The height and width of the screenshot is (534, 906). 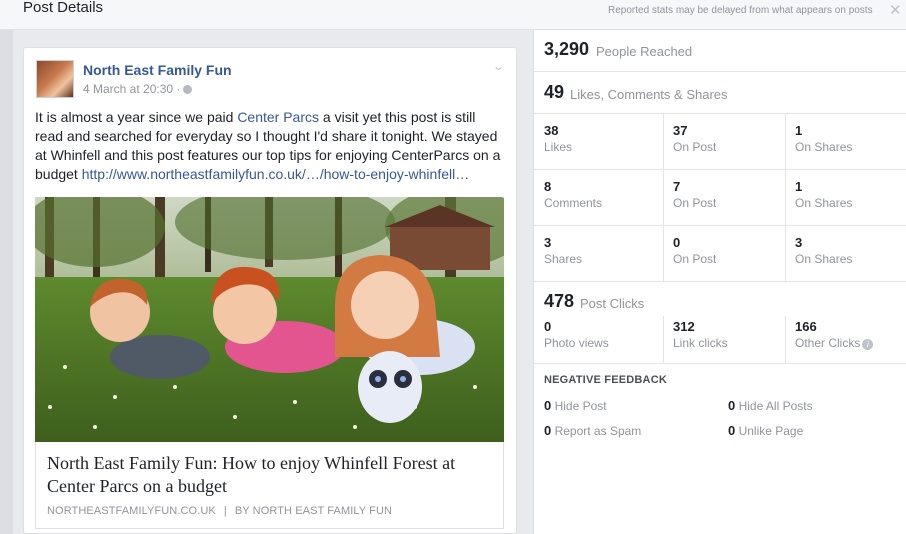 What do you see at coordinates (644, 51) in the screenshot?
I see `people-reached-label: People Reached` at bounding box center [644, 51].